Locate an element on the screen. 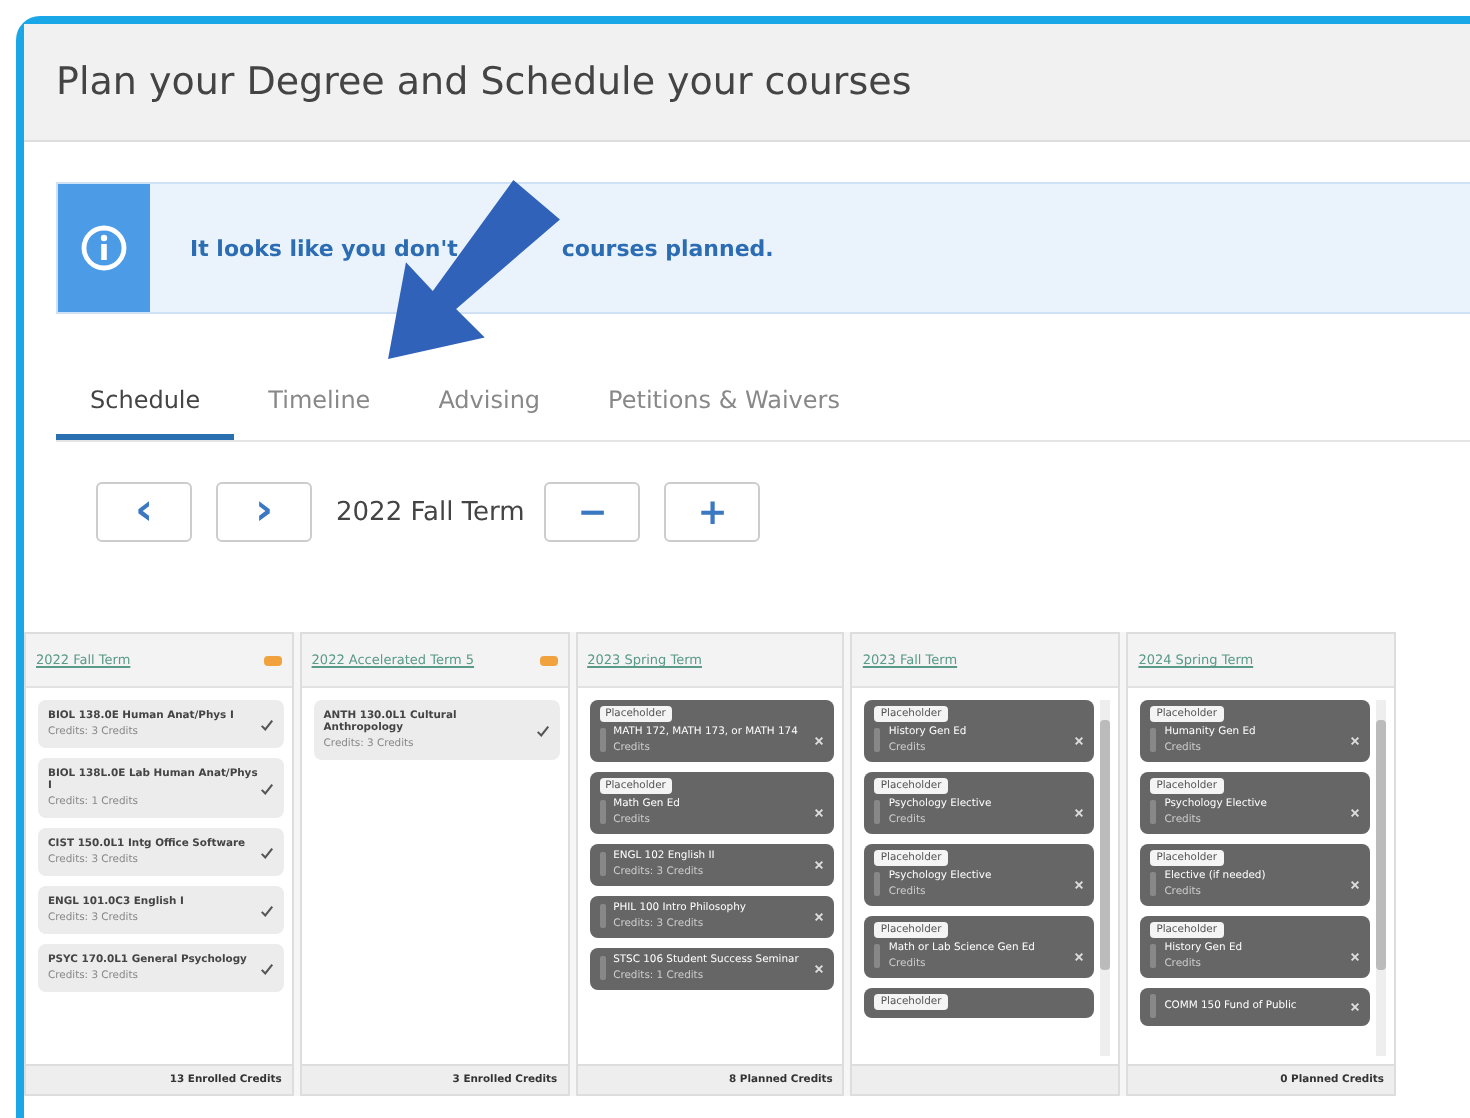  expand-button: + is located at coordinates (712, 512).